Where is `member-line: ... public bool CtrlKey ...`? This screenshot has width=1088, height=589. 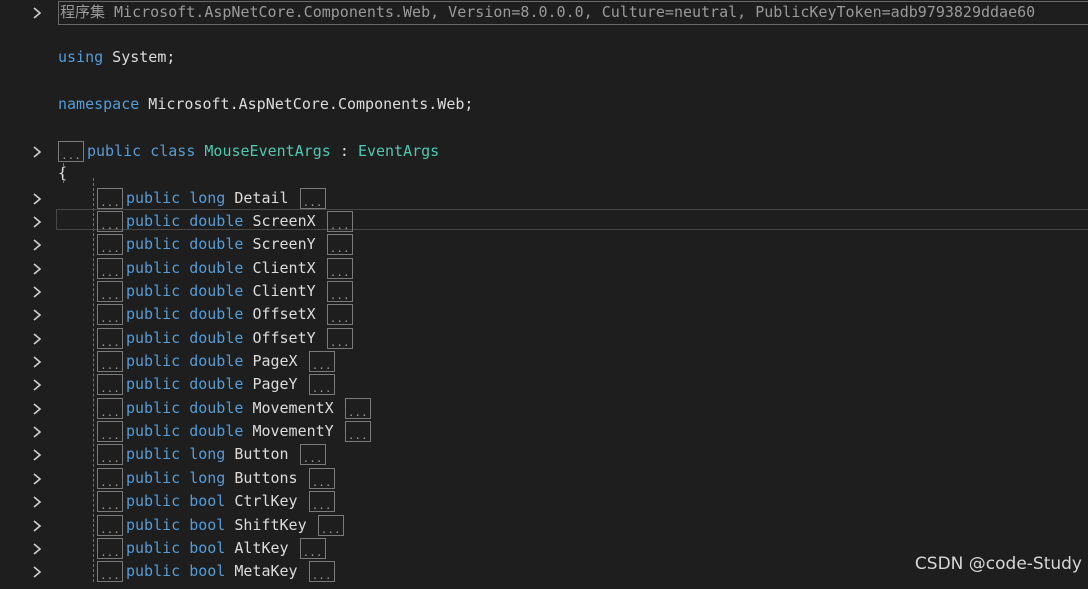 member-line: ... public bool CtrlKey ... is located at coordinates (544, 501).